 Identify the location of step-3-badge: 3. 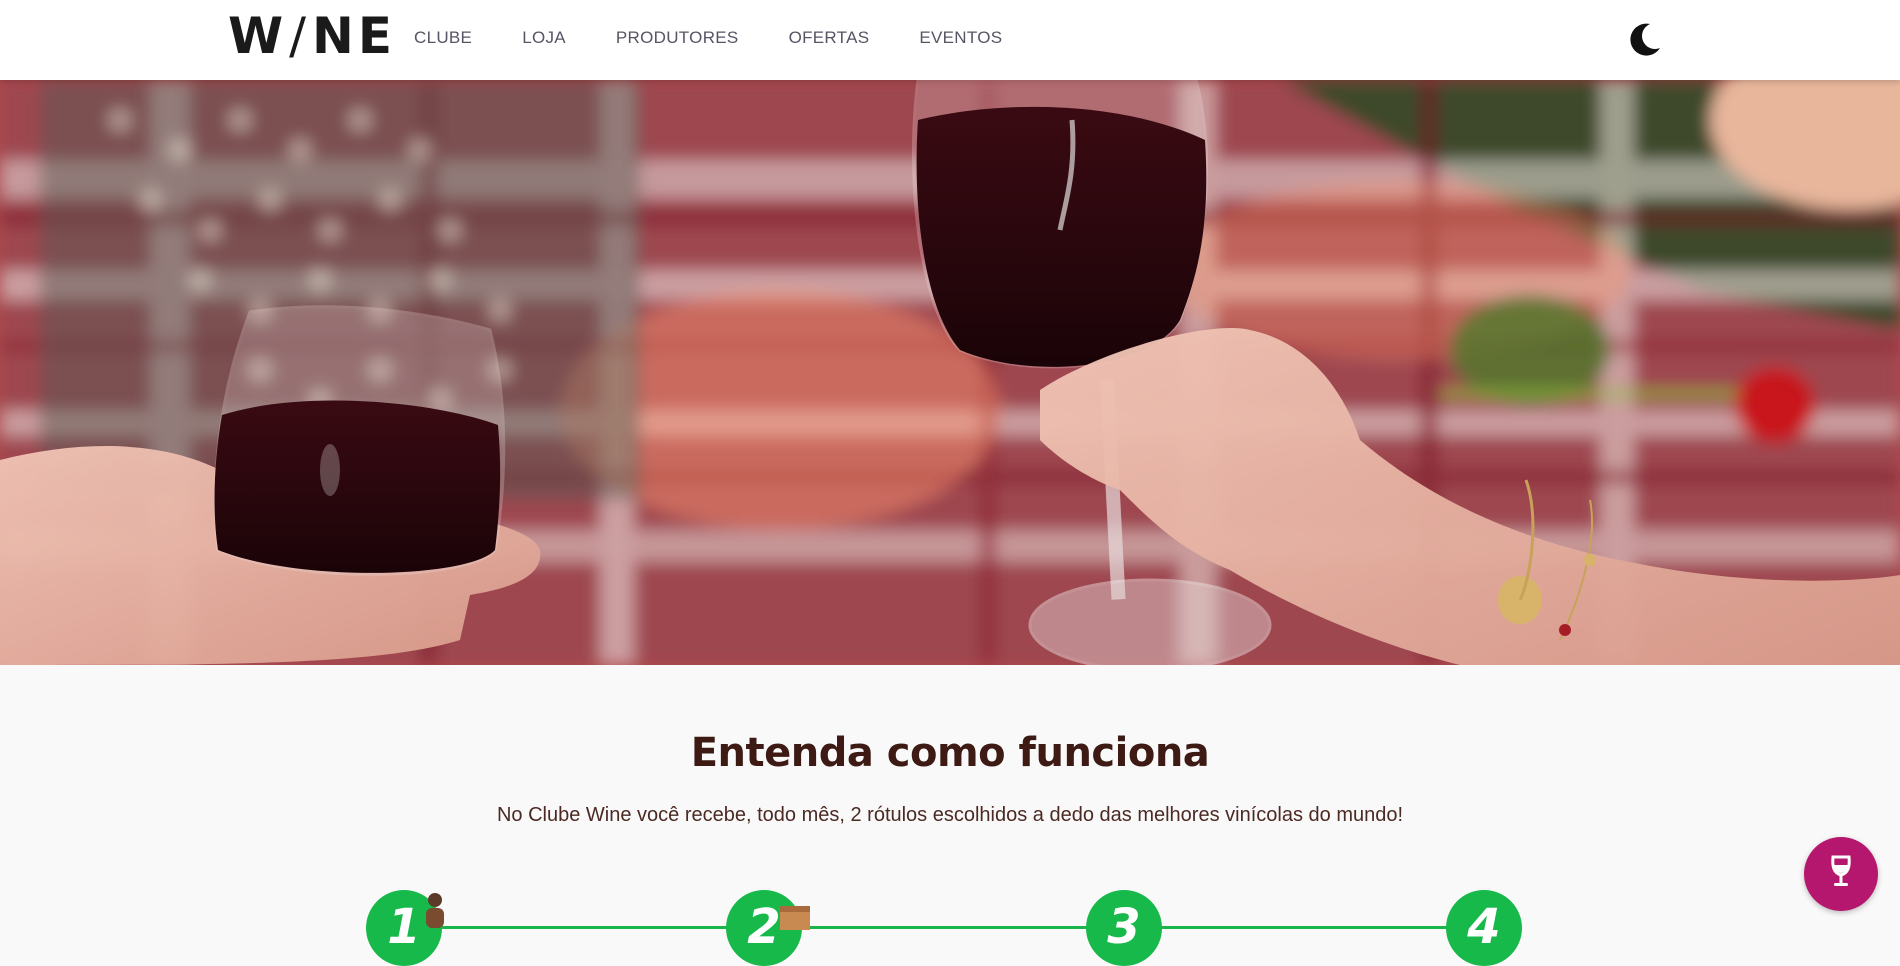
(1124, 928).